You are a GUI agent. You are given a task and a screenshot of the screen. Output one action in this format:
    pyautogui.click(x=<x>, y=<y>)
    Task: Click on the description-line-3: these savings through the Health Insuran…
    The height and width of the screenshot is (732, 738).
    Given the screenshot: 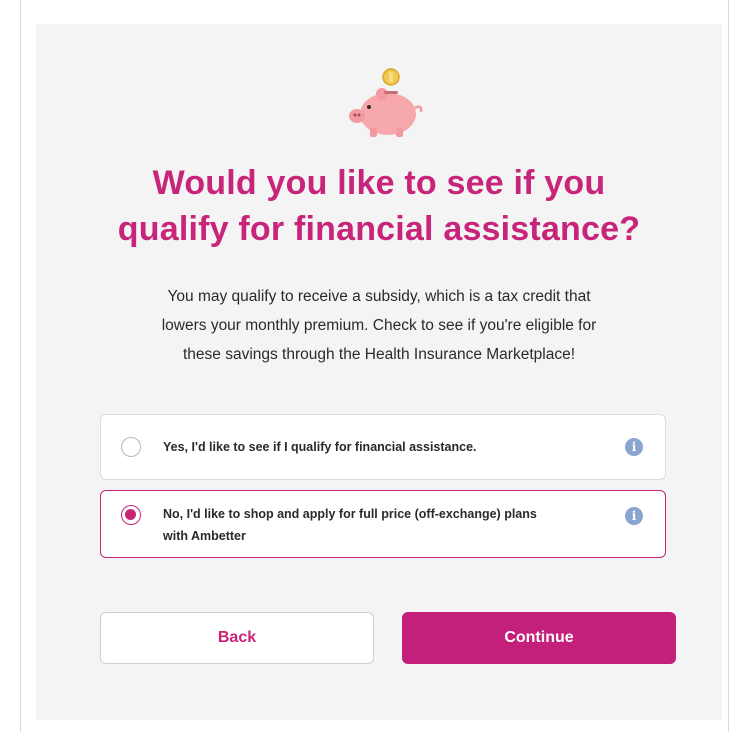 What is the action you would take?
    pyautogui.click(x=379, y=354)
    